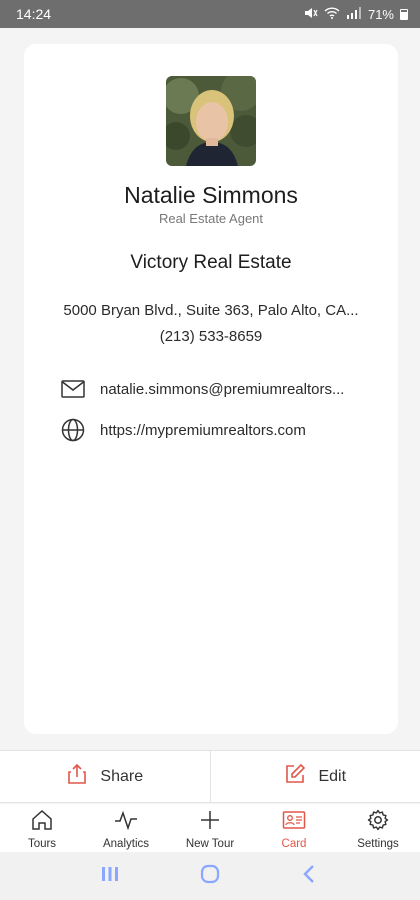 This screenshot has height=900, width=420. Describe the element at coordinates (210, 821) in the screenshot. I see `plus-icon` at that location.